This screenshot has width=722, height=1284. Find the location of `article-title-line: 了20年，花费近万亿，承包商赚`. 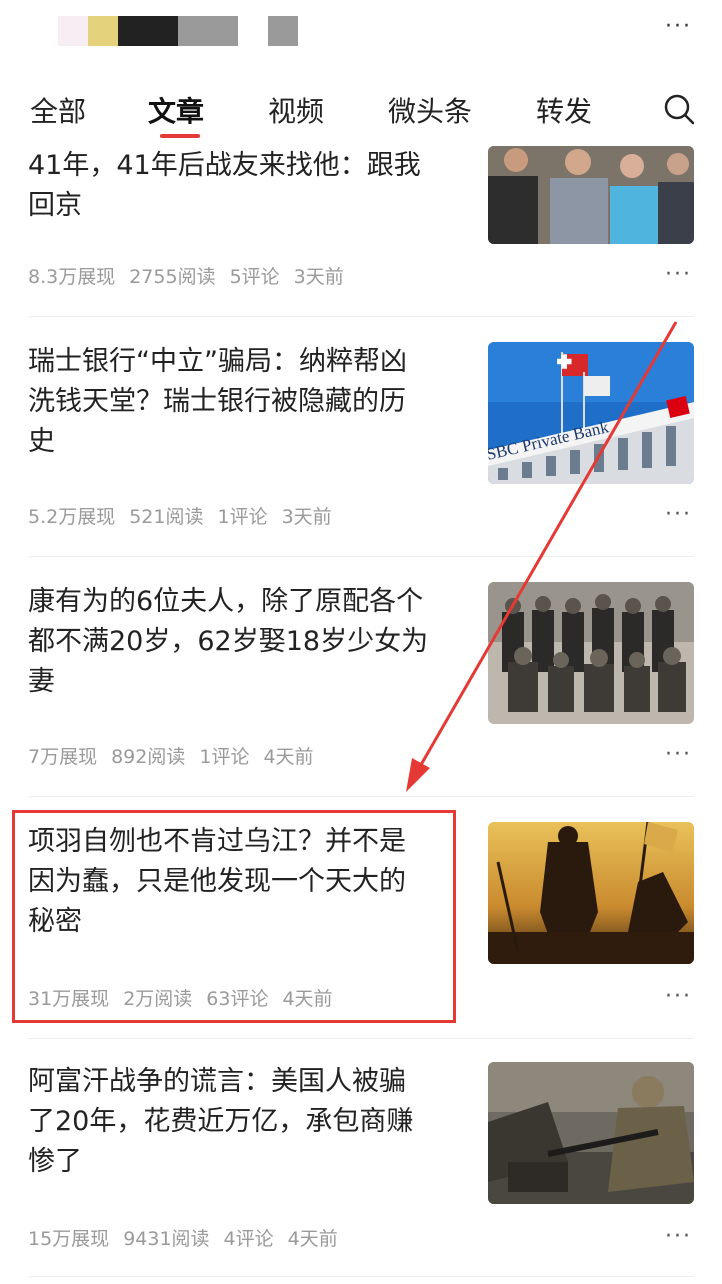

article-title-line: 了20年，花费近万亿，承包商赚 is located at coordinates (221, 1121).